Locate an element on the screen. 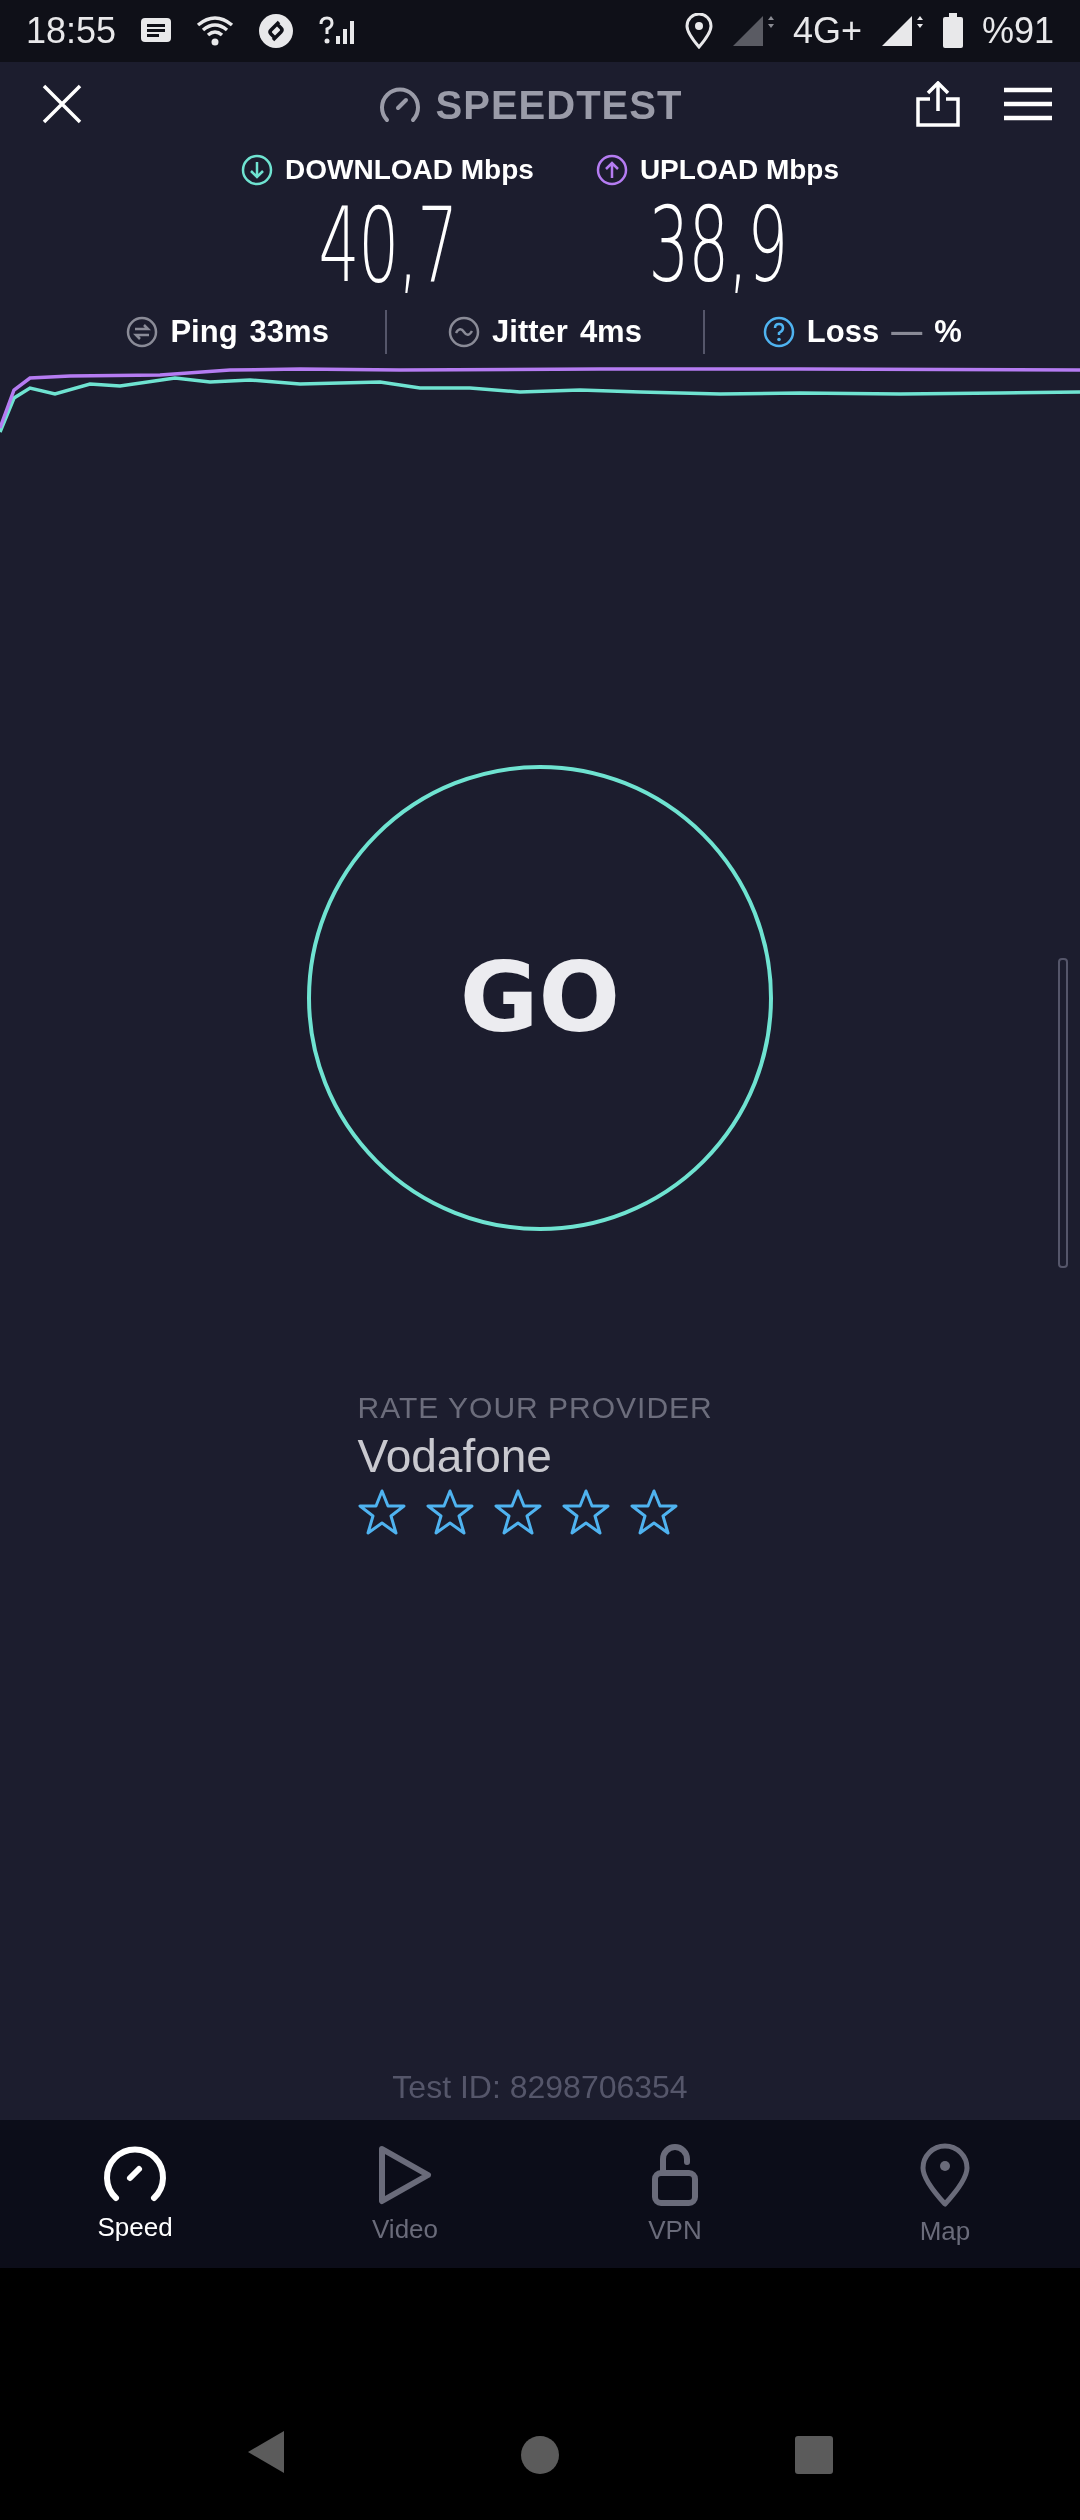 The height and width of the screenshot is (2520, 1080). no-sim-signal-icon is located at coordinates (337, 31).